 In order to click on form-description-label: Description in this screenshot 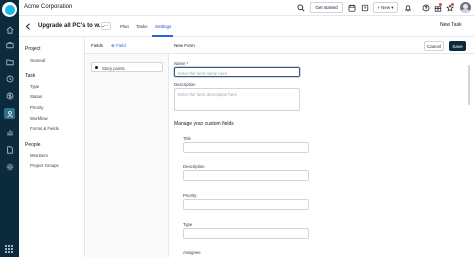, I will do `click(185, 84)`.